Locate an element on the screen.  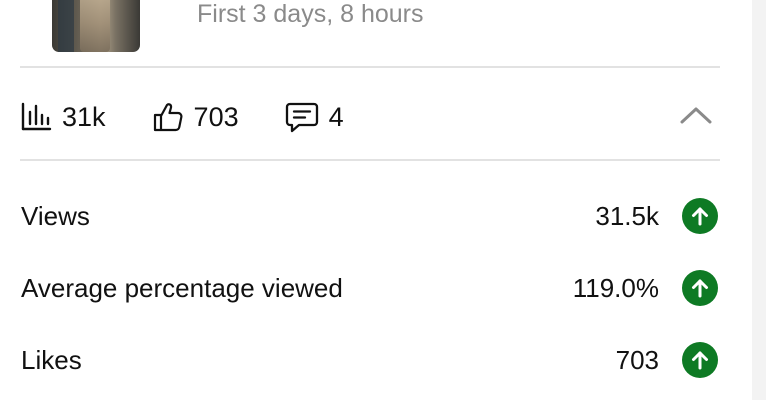
scroll-gutter is located at coordinates (759, 200).